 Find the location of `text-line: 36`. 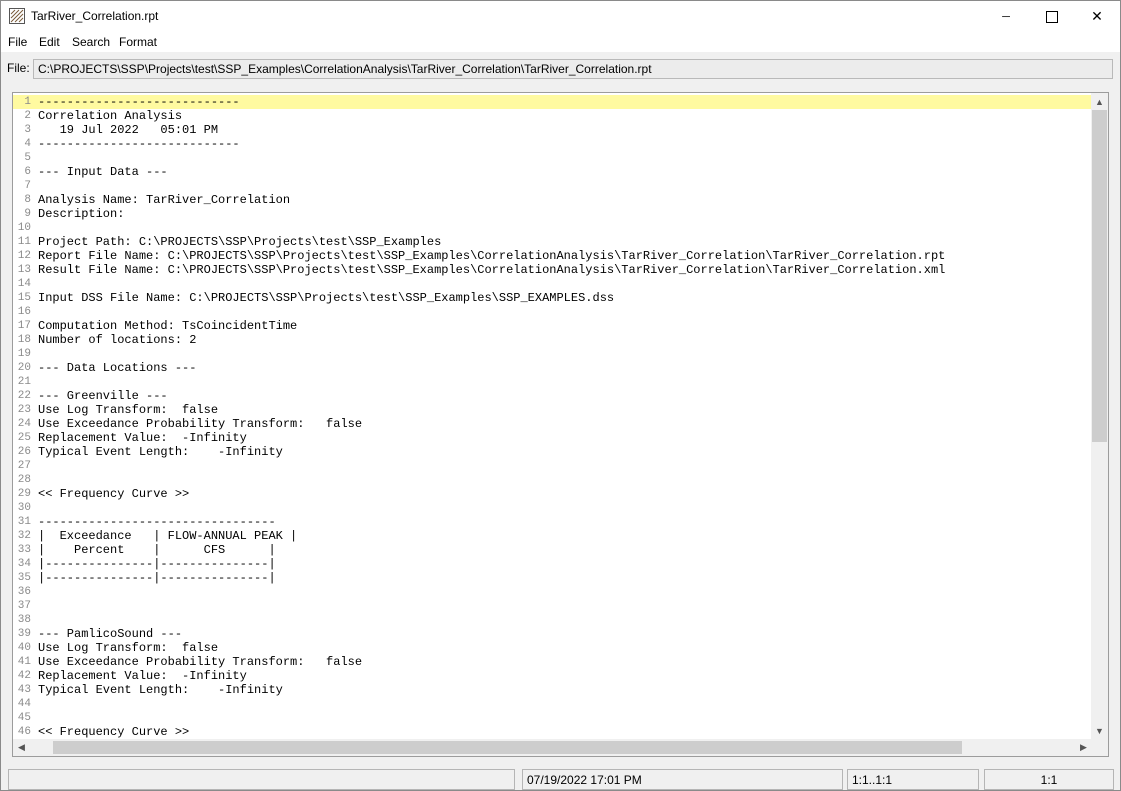

text-line: 36 is located at coordinates (552, 592).